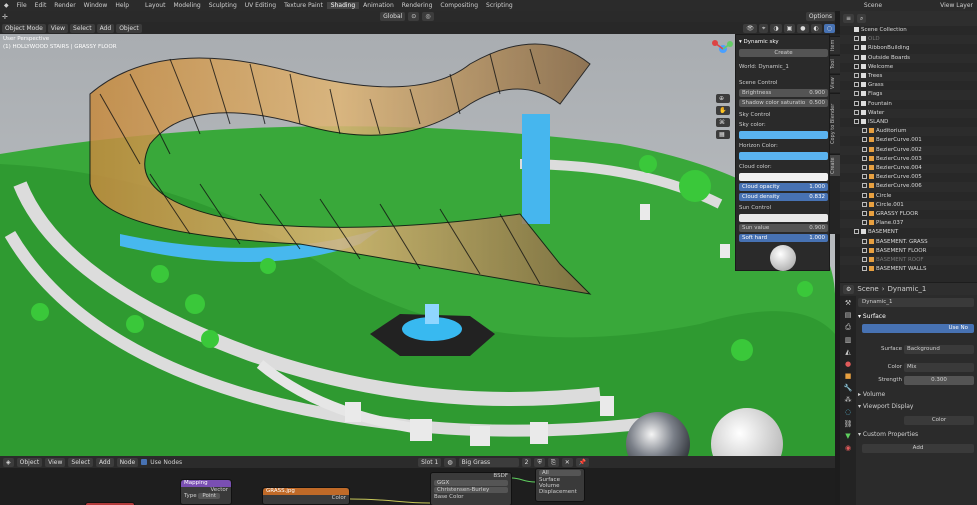 The image size is (977, 505). What do you see at coordinates (848, 388) in the screenshot?
I see `modifier-tab-icon: 🔧` at bounding box center [848, 388].